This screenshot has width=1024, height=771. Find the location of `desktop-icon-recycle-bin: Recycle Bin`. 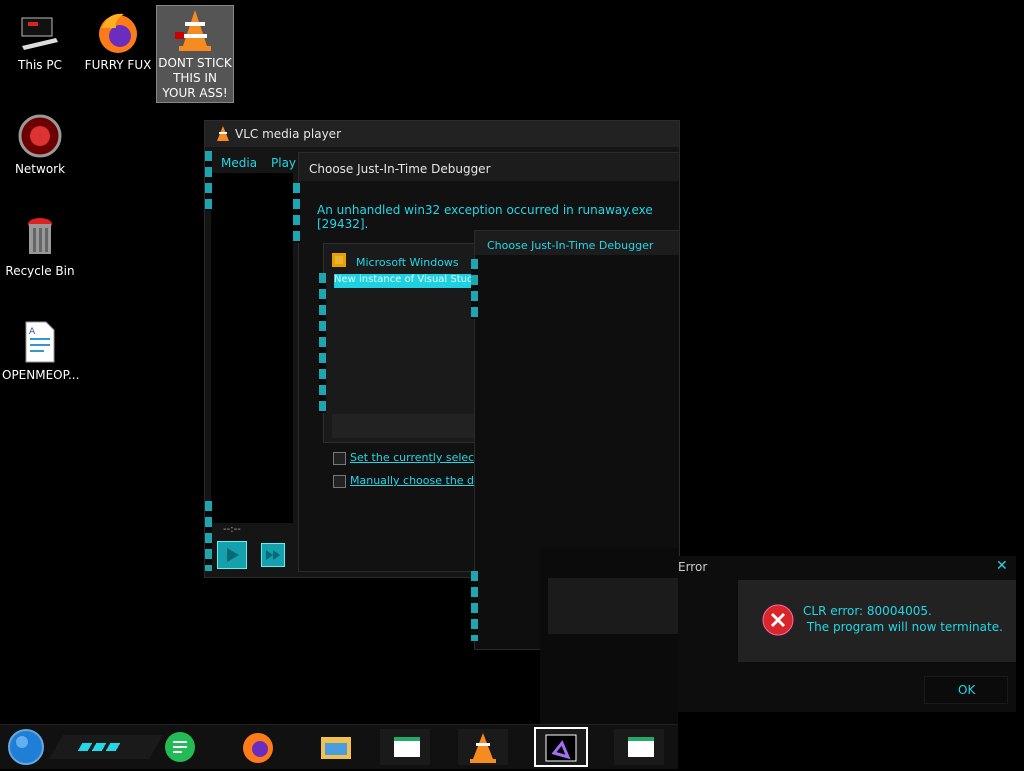

desktop-icon-recycle-bin: Recycle Bin is located at coordinates (40, 246).